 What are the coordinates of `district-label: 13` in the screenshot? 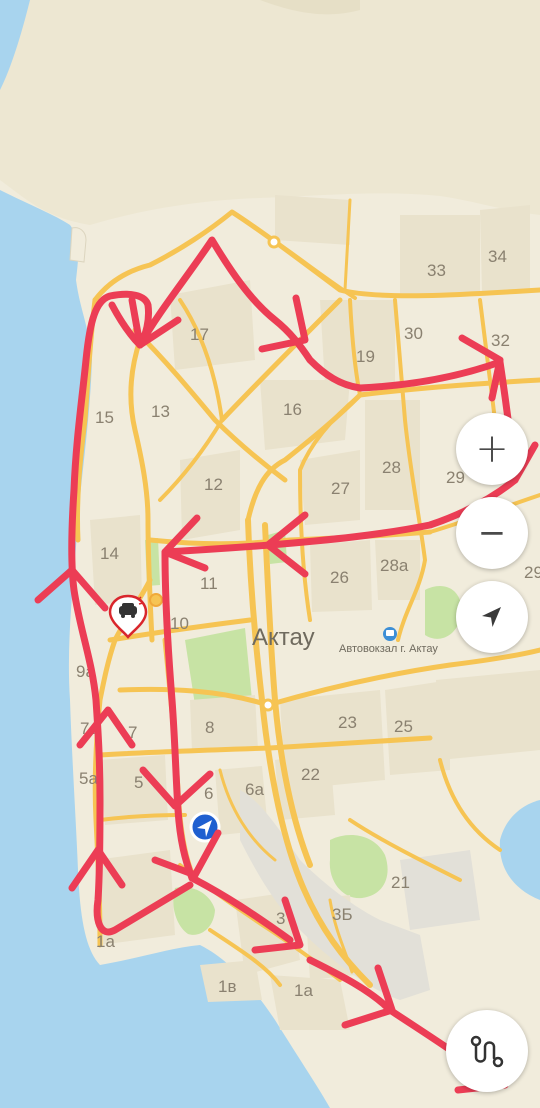 It's located at (160, 411).